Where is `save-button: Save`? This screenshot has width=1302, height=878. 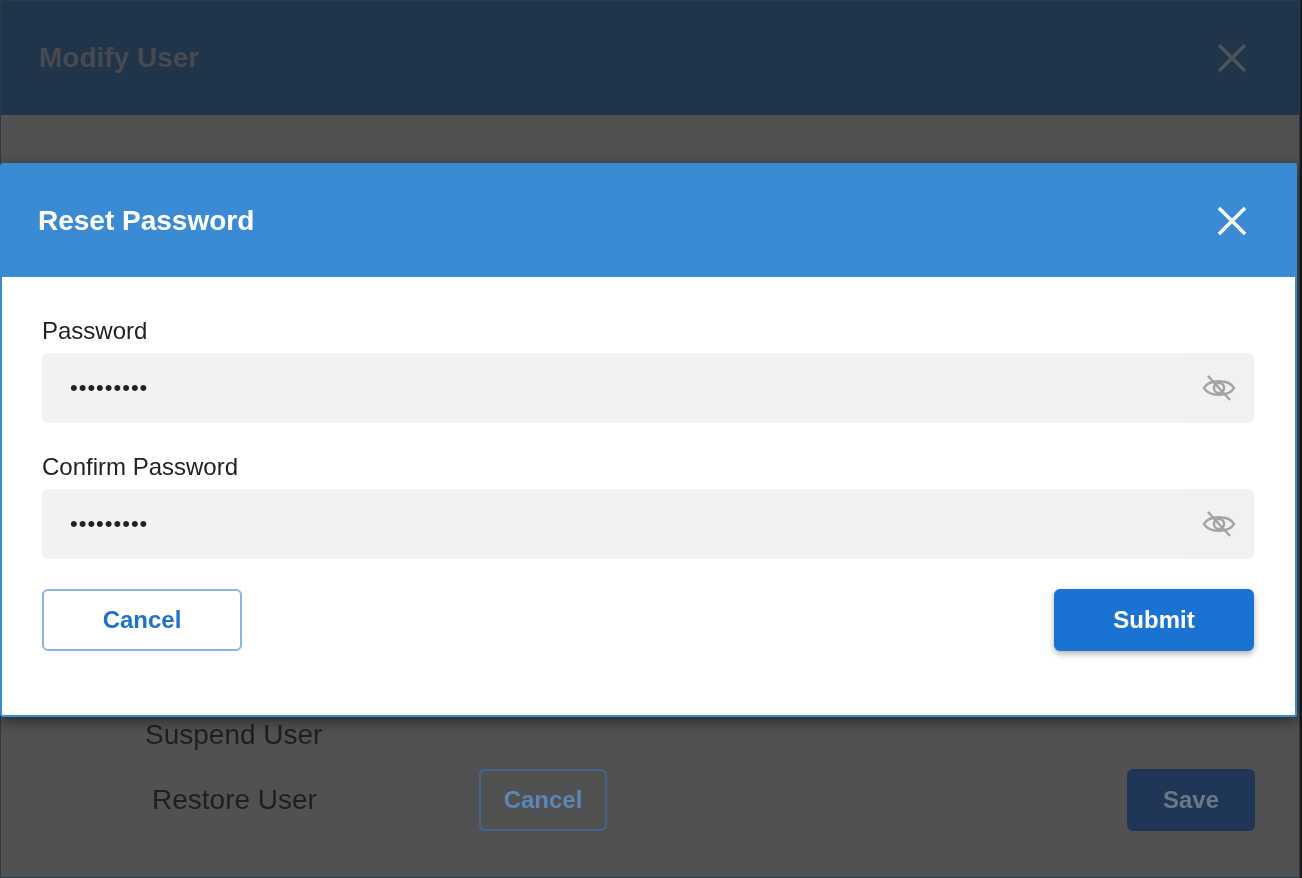
save-button: Save is located at coordinates (1191, 800).